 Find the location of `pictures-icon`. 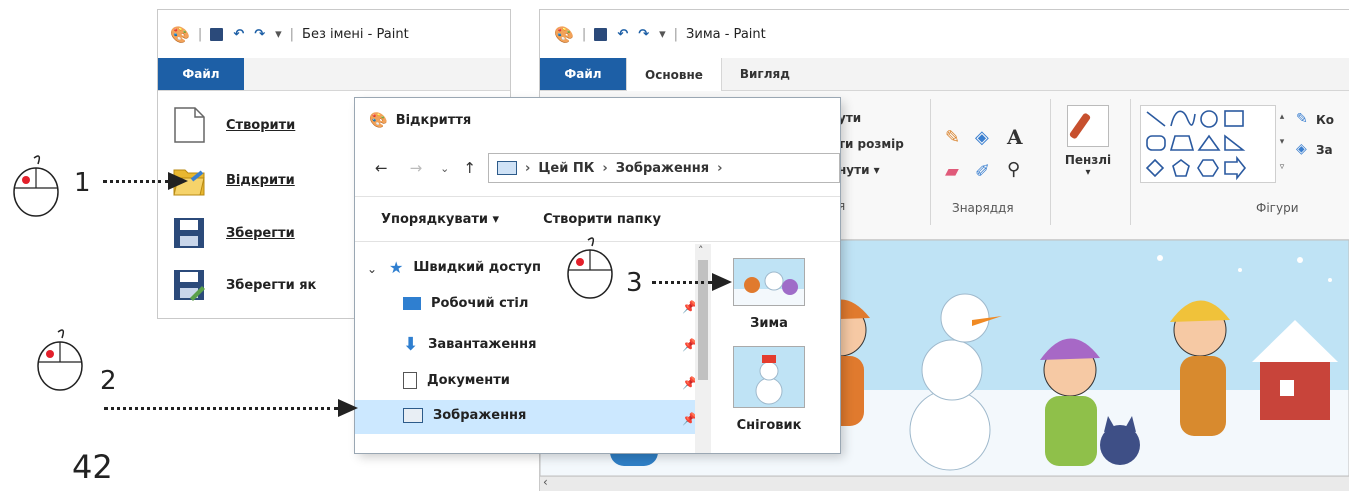

pictures-icon is located at coordinates (413, 415).